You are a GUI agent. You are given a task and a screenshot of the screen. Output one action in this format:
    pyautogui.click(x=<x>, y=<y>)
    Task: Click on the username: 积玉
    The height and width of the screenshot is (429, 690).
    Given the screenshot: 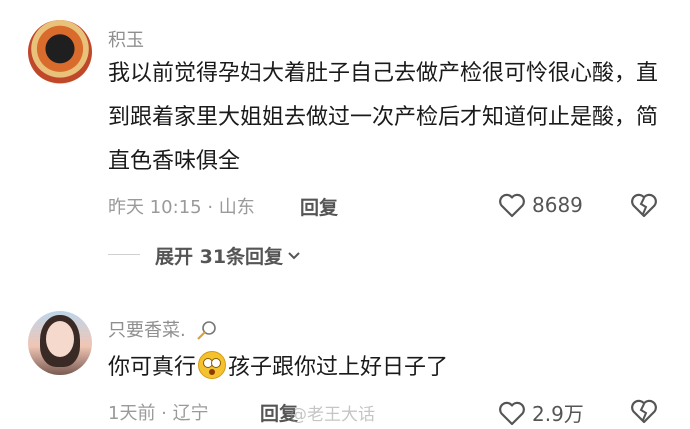 What is the action you would take?
    pyautogui.click(x=126, y=39)
    